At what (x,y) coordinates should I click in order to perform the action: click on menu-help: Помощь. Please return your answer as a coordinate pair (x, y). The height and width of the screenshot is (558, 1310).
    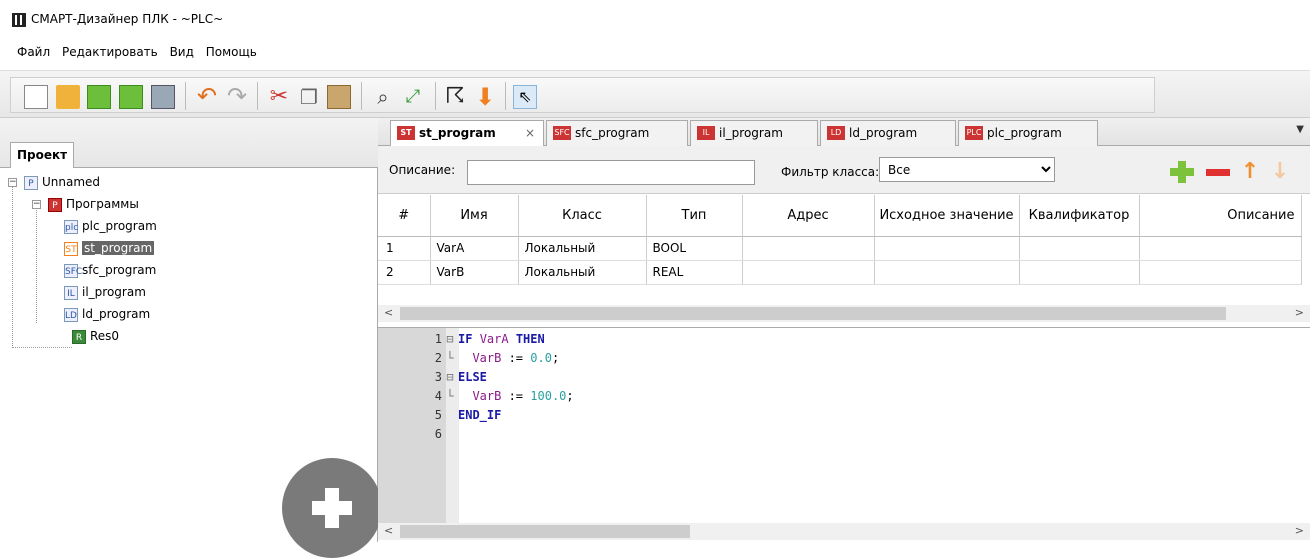
    Looking at the image, I should click on (231, 52).